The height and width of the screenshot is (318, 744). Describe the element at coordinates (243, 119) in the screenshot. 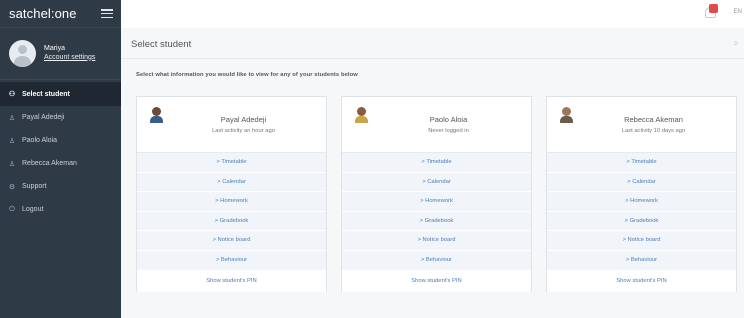

I see `student-name: Payal Adedeji` at that location.